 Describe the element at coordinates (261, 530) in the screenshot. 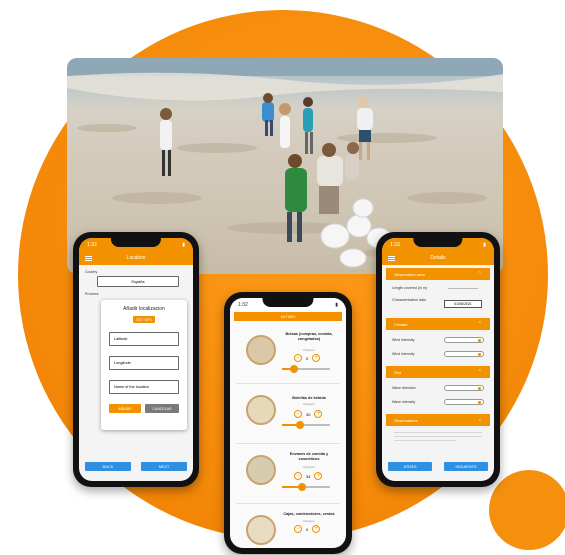

I see `boxes-image` at that location.